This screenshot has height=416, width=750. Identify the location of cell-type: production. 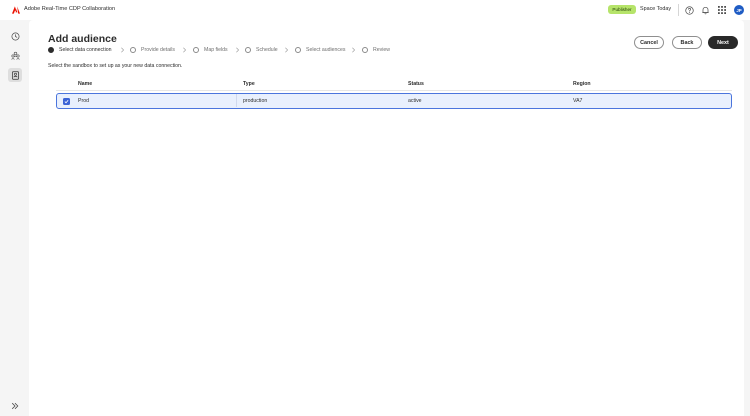
(255, 101).